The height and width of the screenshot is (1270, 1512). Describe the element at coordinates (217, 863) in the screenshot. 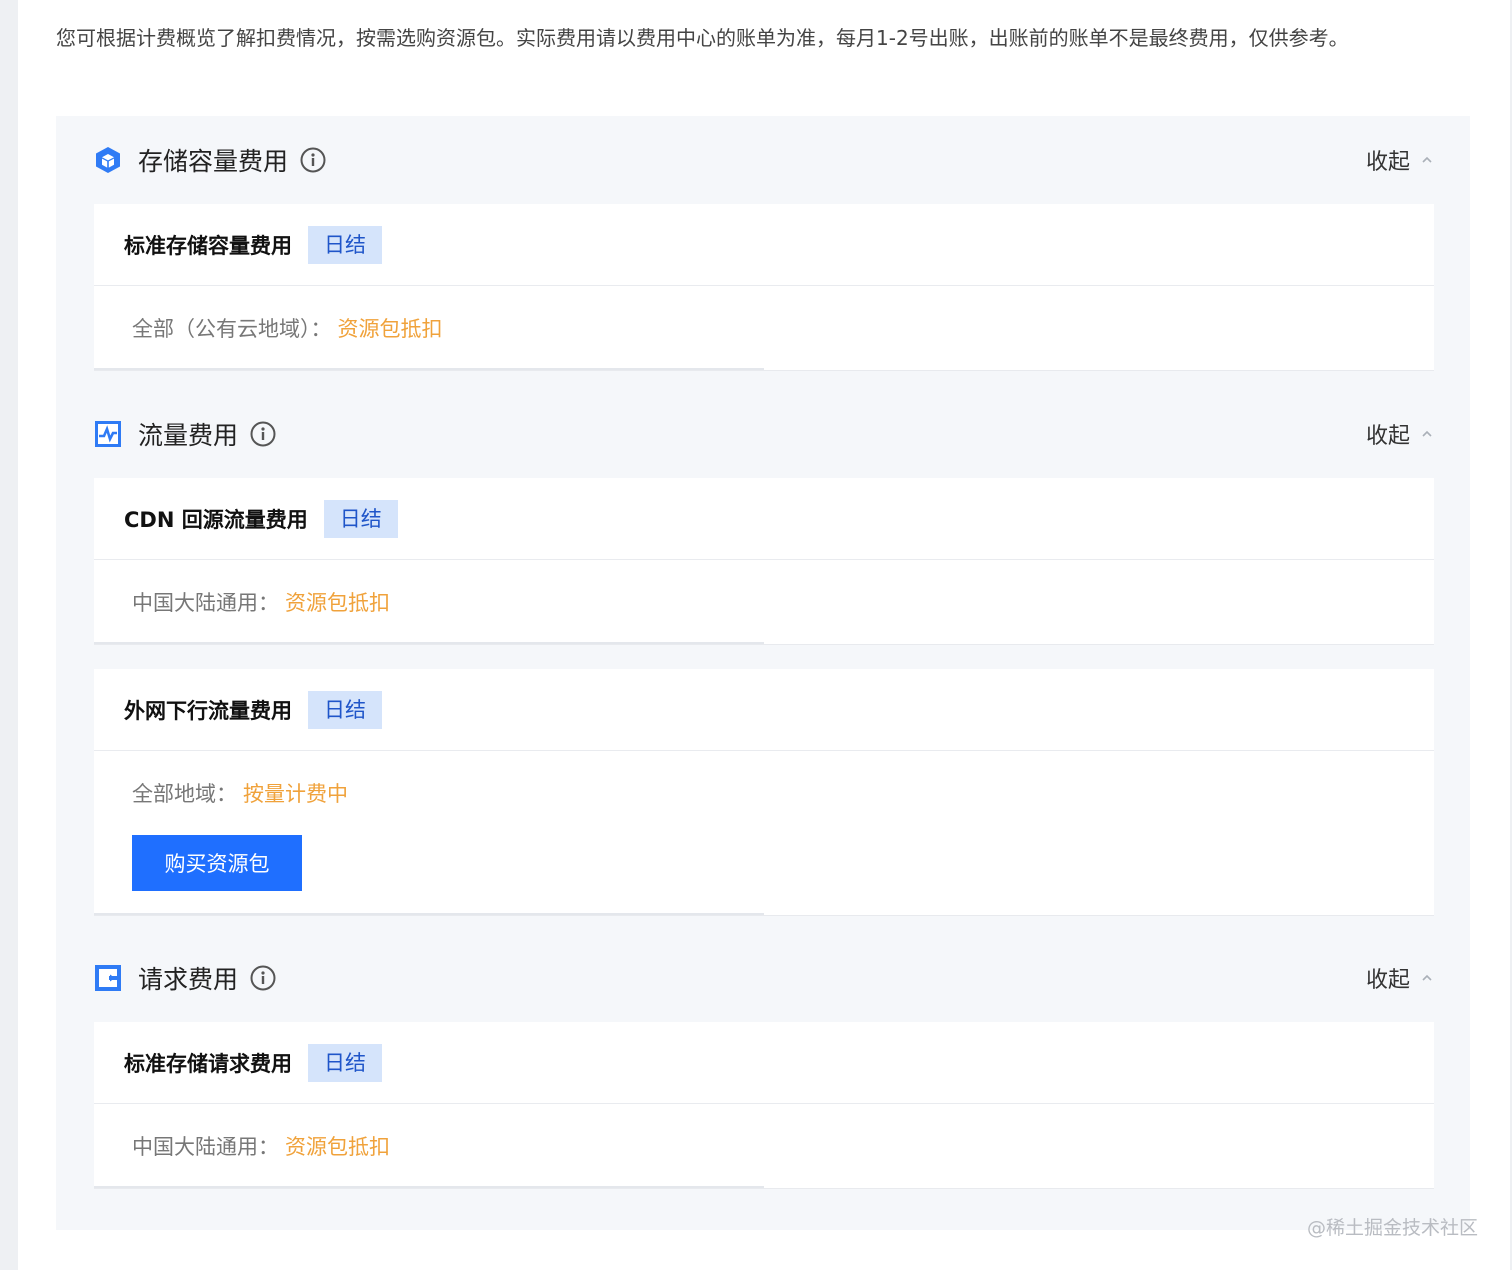

I see `buy-resource-pack-button: 购买资源包` at that location.